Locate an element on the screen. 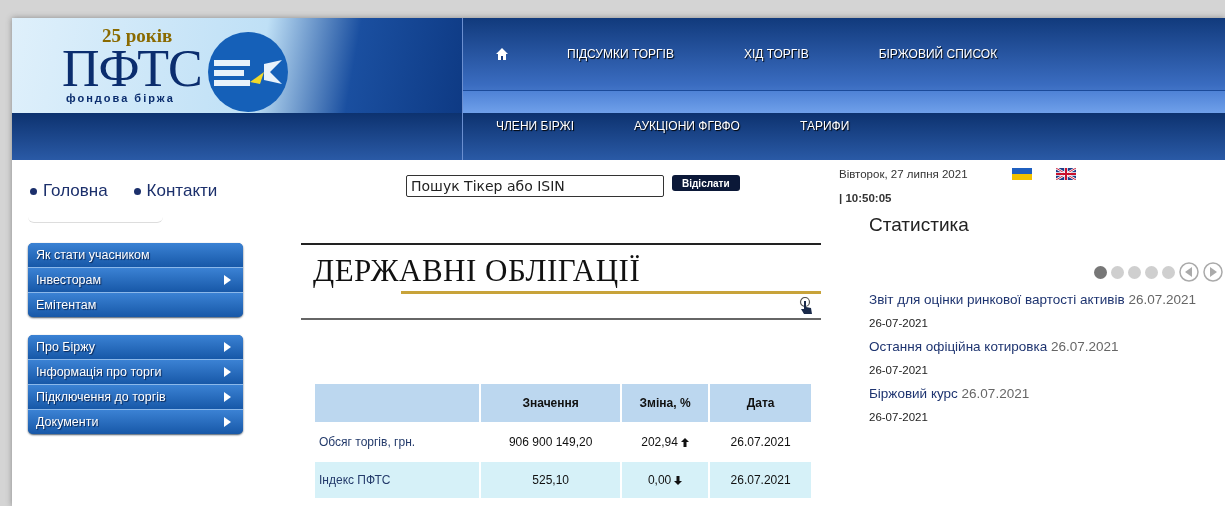 The width and height of the screenshot is (1225, 506). table-cell-text: 906 900 149,20 is located at coordinates (550, 442).